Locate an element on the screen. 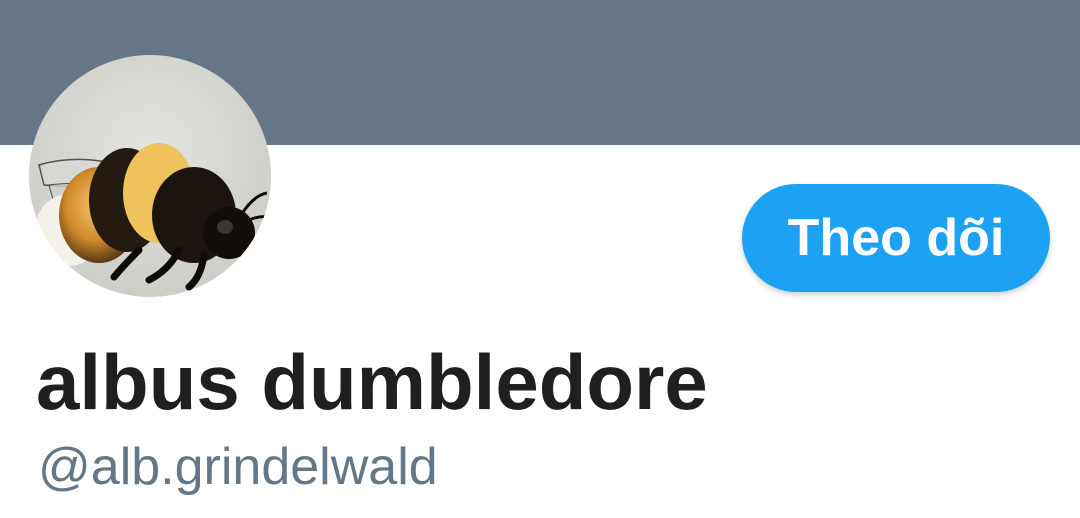 The image size is (1080, 518). follow-button: Theo dõi is located at coordinates (896, 238).